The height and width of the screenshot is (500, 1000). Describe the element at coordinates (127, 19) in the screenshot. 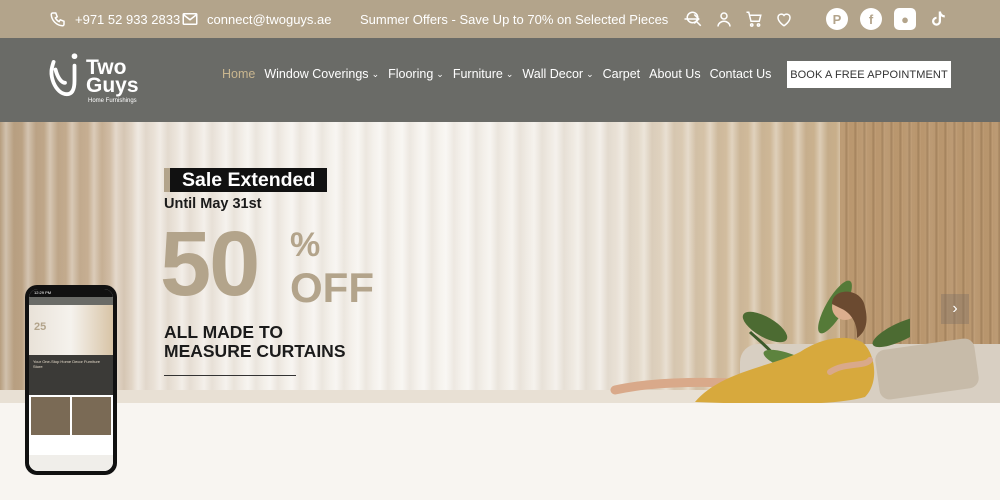

I see `phone-number: +971 52 933 2833` at that location.